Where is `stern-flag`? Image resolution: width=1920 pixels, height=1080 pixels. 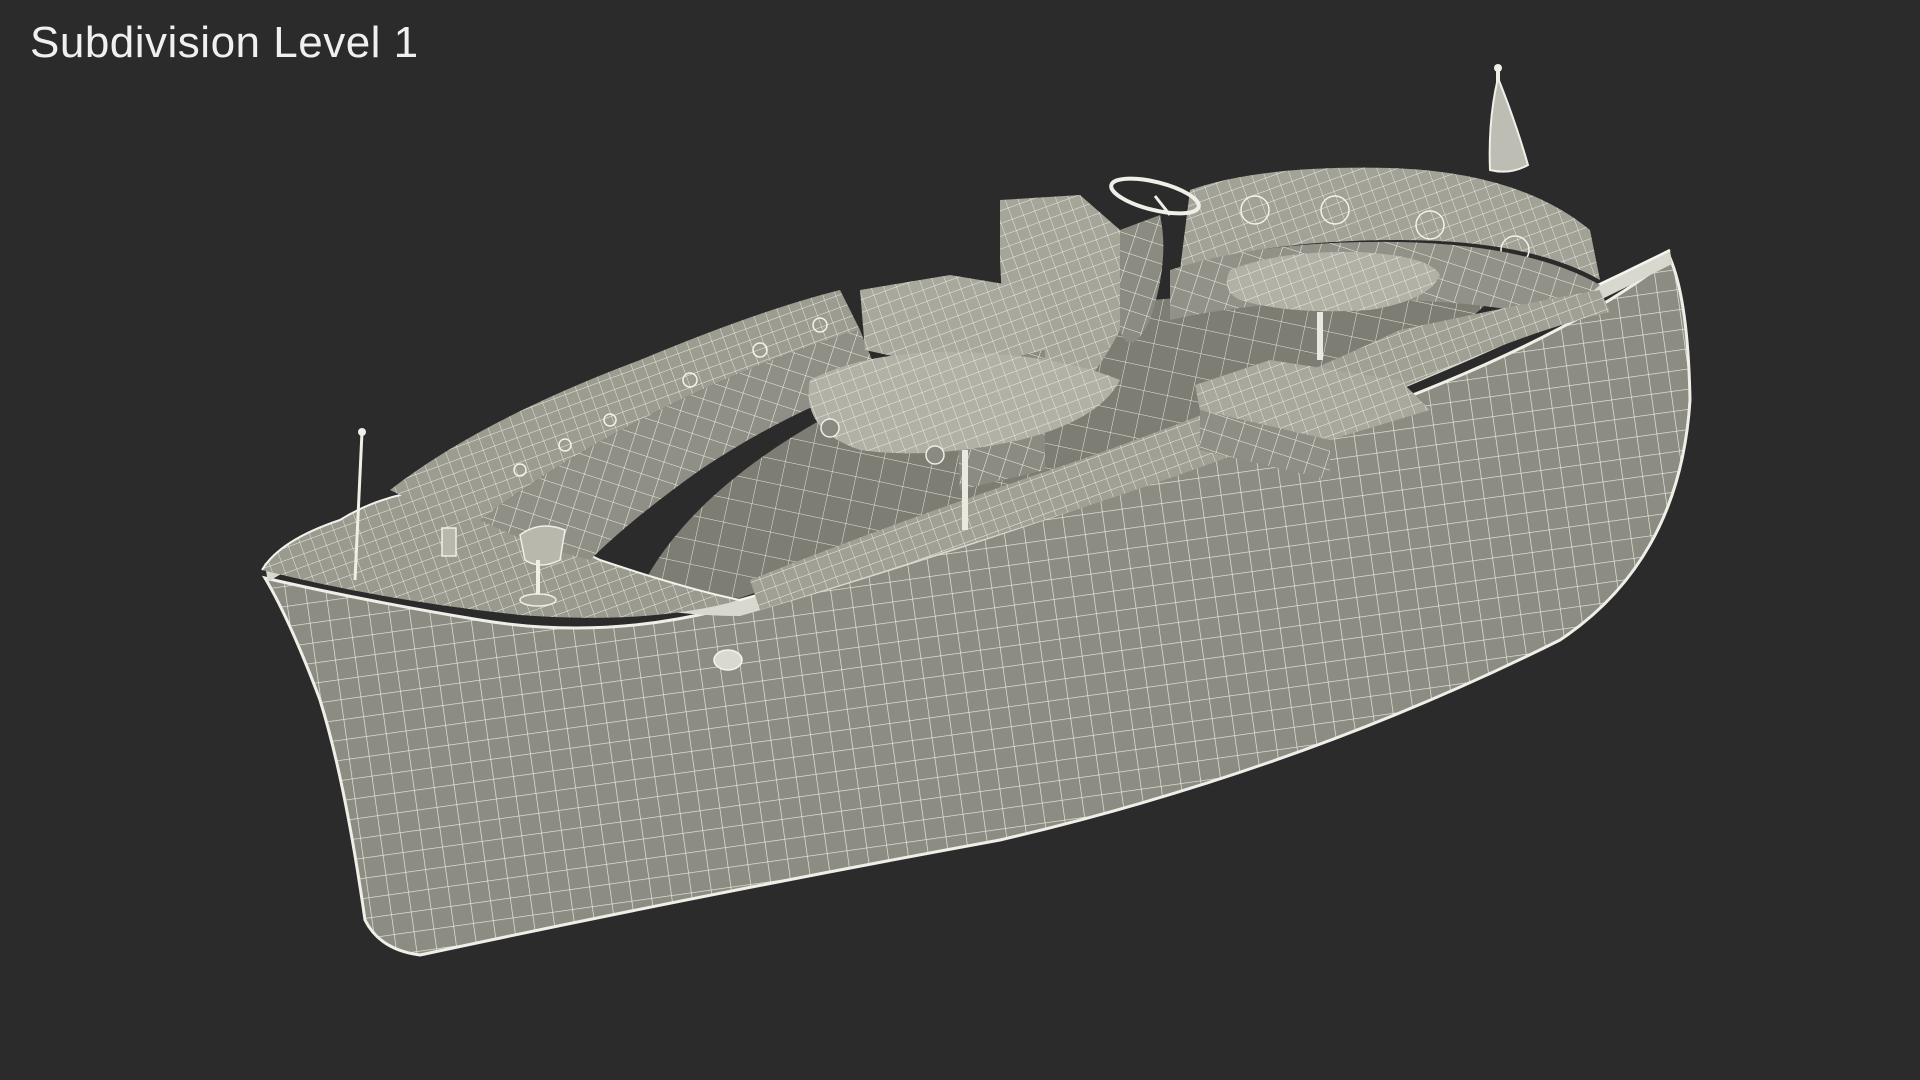
stern-flag is located at coordinates (1509, 118).